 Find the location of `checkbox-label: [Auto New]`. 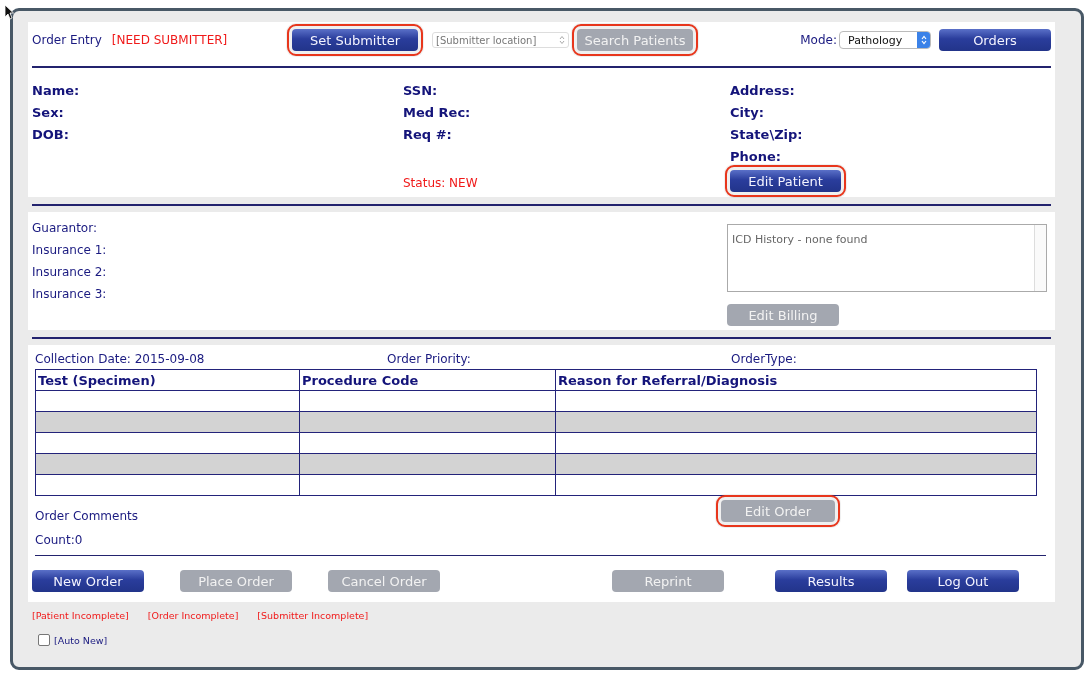

checkbox-label: [Auto New] is located at coordinates (81, 640).